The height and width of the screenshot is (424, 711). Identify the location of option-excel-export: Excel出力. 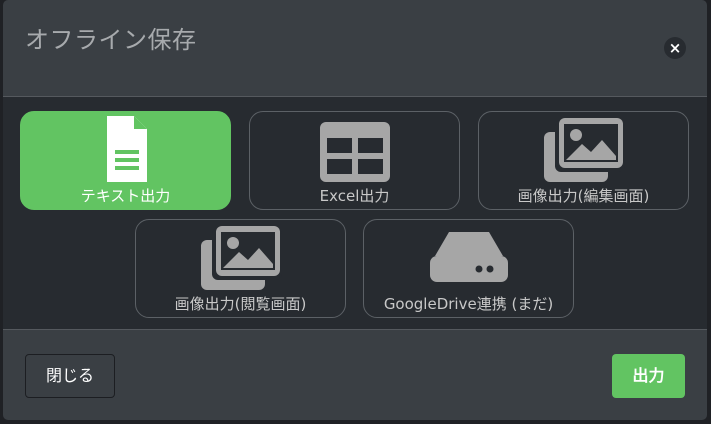
(354, 160).